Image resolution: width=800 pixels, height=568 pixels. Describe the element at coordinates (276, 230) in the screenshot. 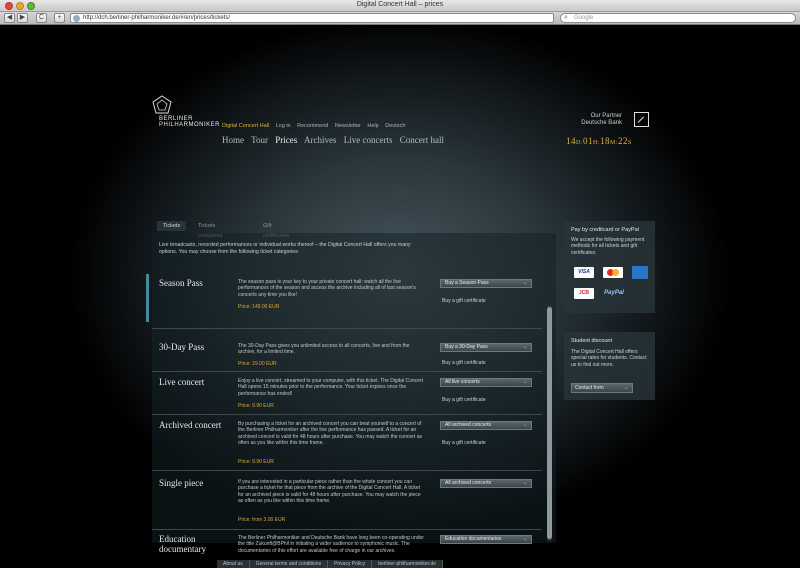

I see `tab-gift-certificates: Gift certificates` at that location.